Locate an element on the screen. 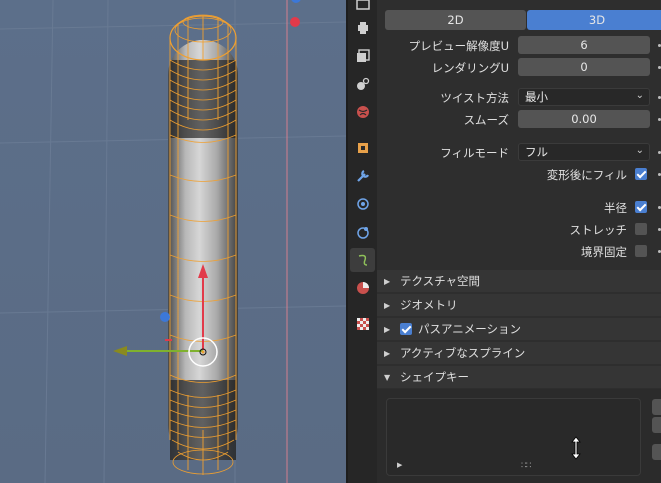 Image resolution: width=661 pixels, height=483 pixels. shape-key-list: ▶ ∷∷ is located at coordinates (513, 437).